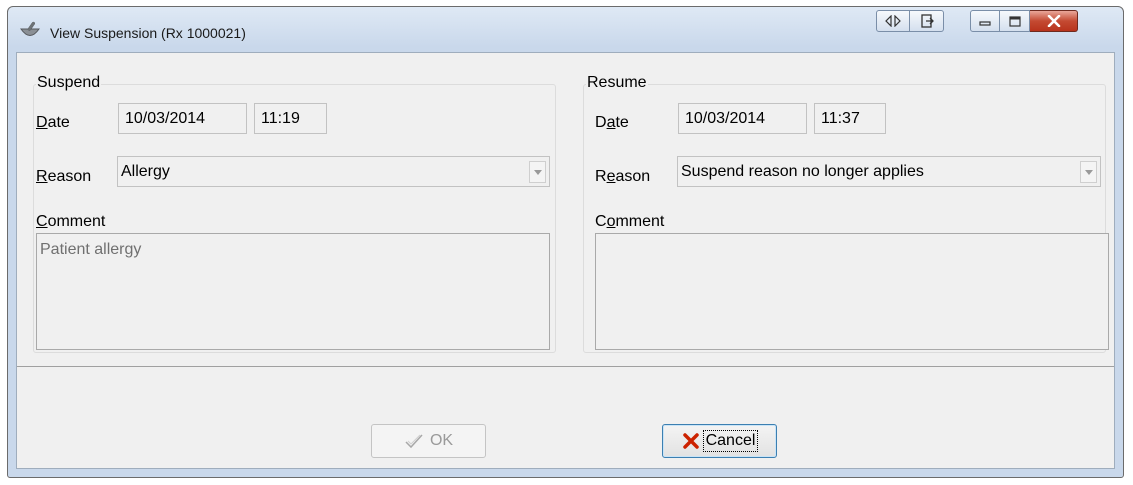 This screenshot has width=1133, height=485. I want to click on nav-button, so click(893, 21).